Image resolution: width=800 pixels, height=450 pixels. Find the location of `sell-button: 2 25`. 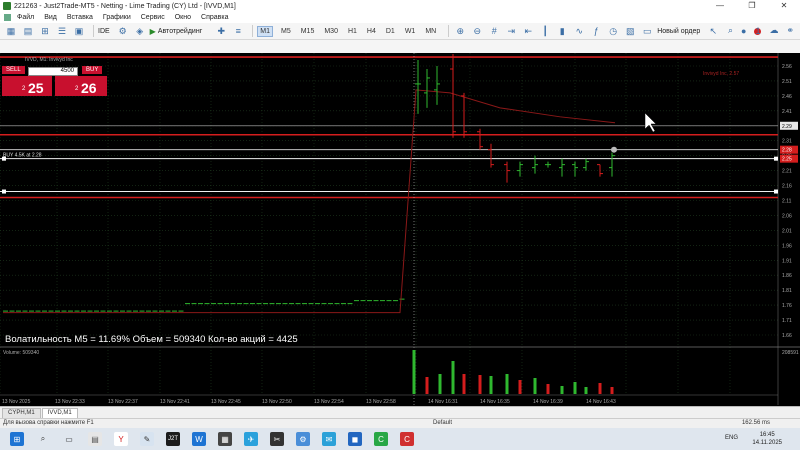

sell-button: 2 25 is located at coordinates (27, 86).